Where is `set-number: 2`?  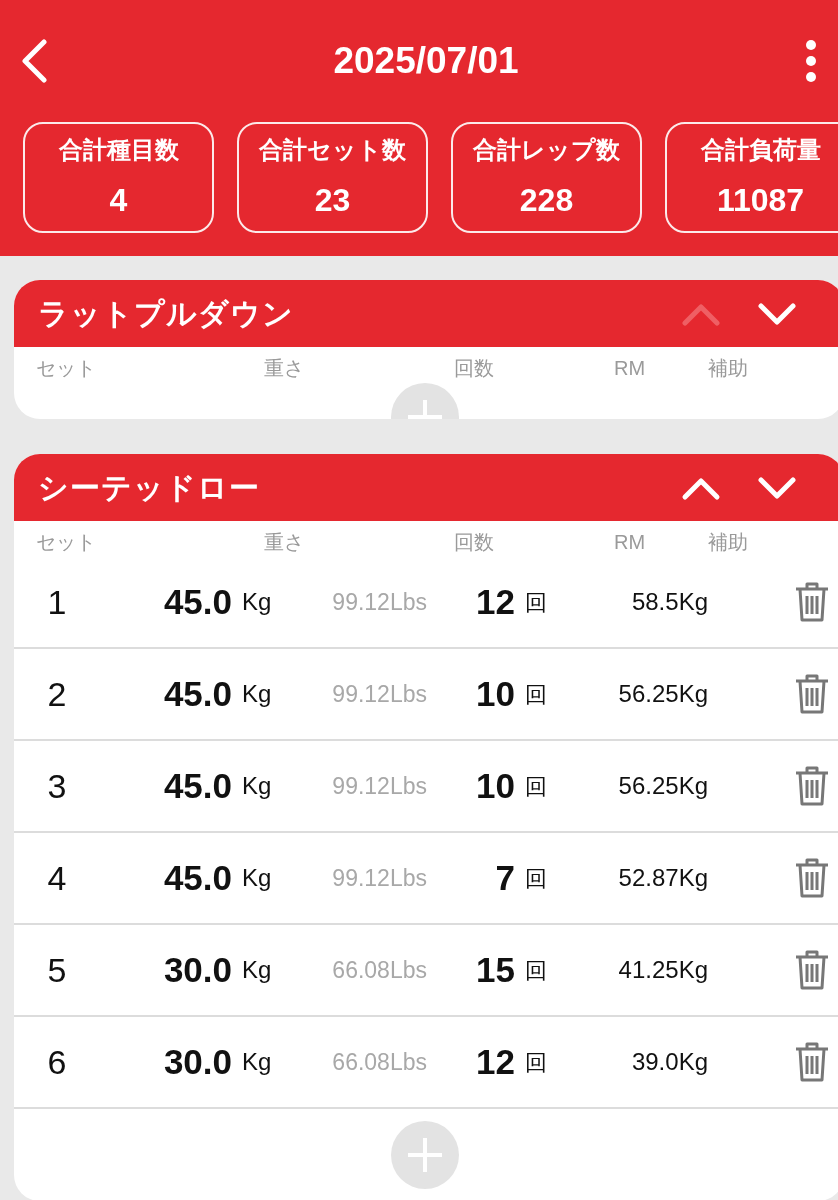 set-number: 2 is located at coordinates (57, 694).